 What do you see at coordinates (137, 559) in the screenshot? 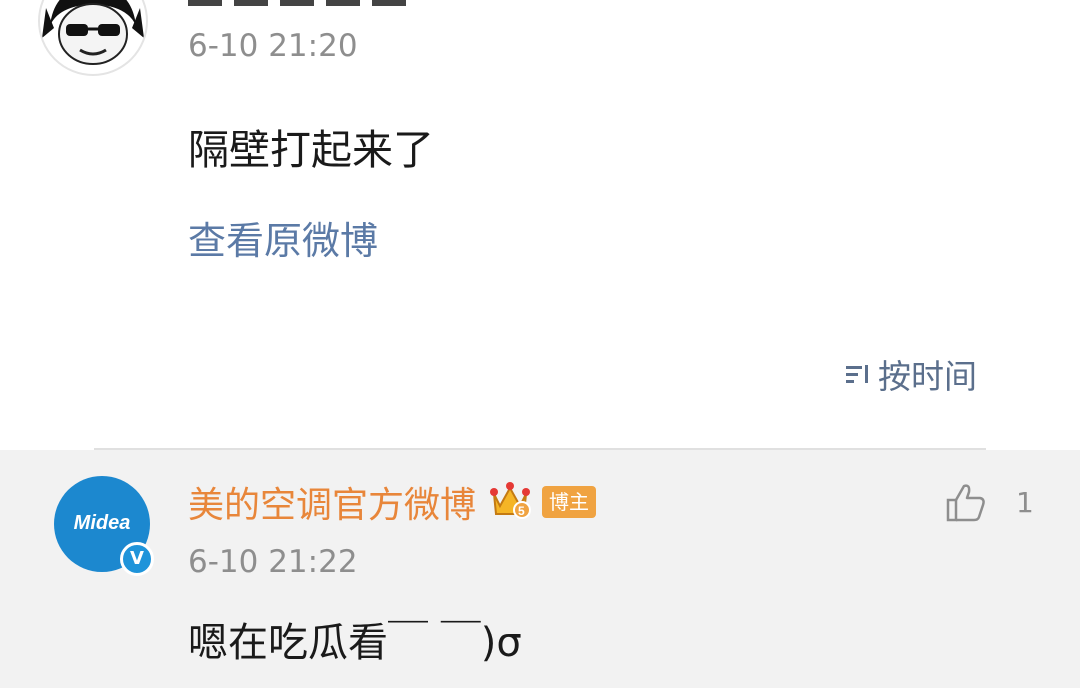
I see `verified-badge-icon: V` at bounding box center [137, 559].